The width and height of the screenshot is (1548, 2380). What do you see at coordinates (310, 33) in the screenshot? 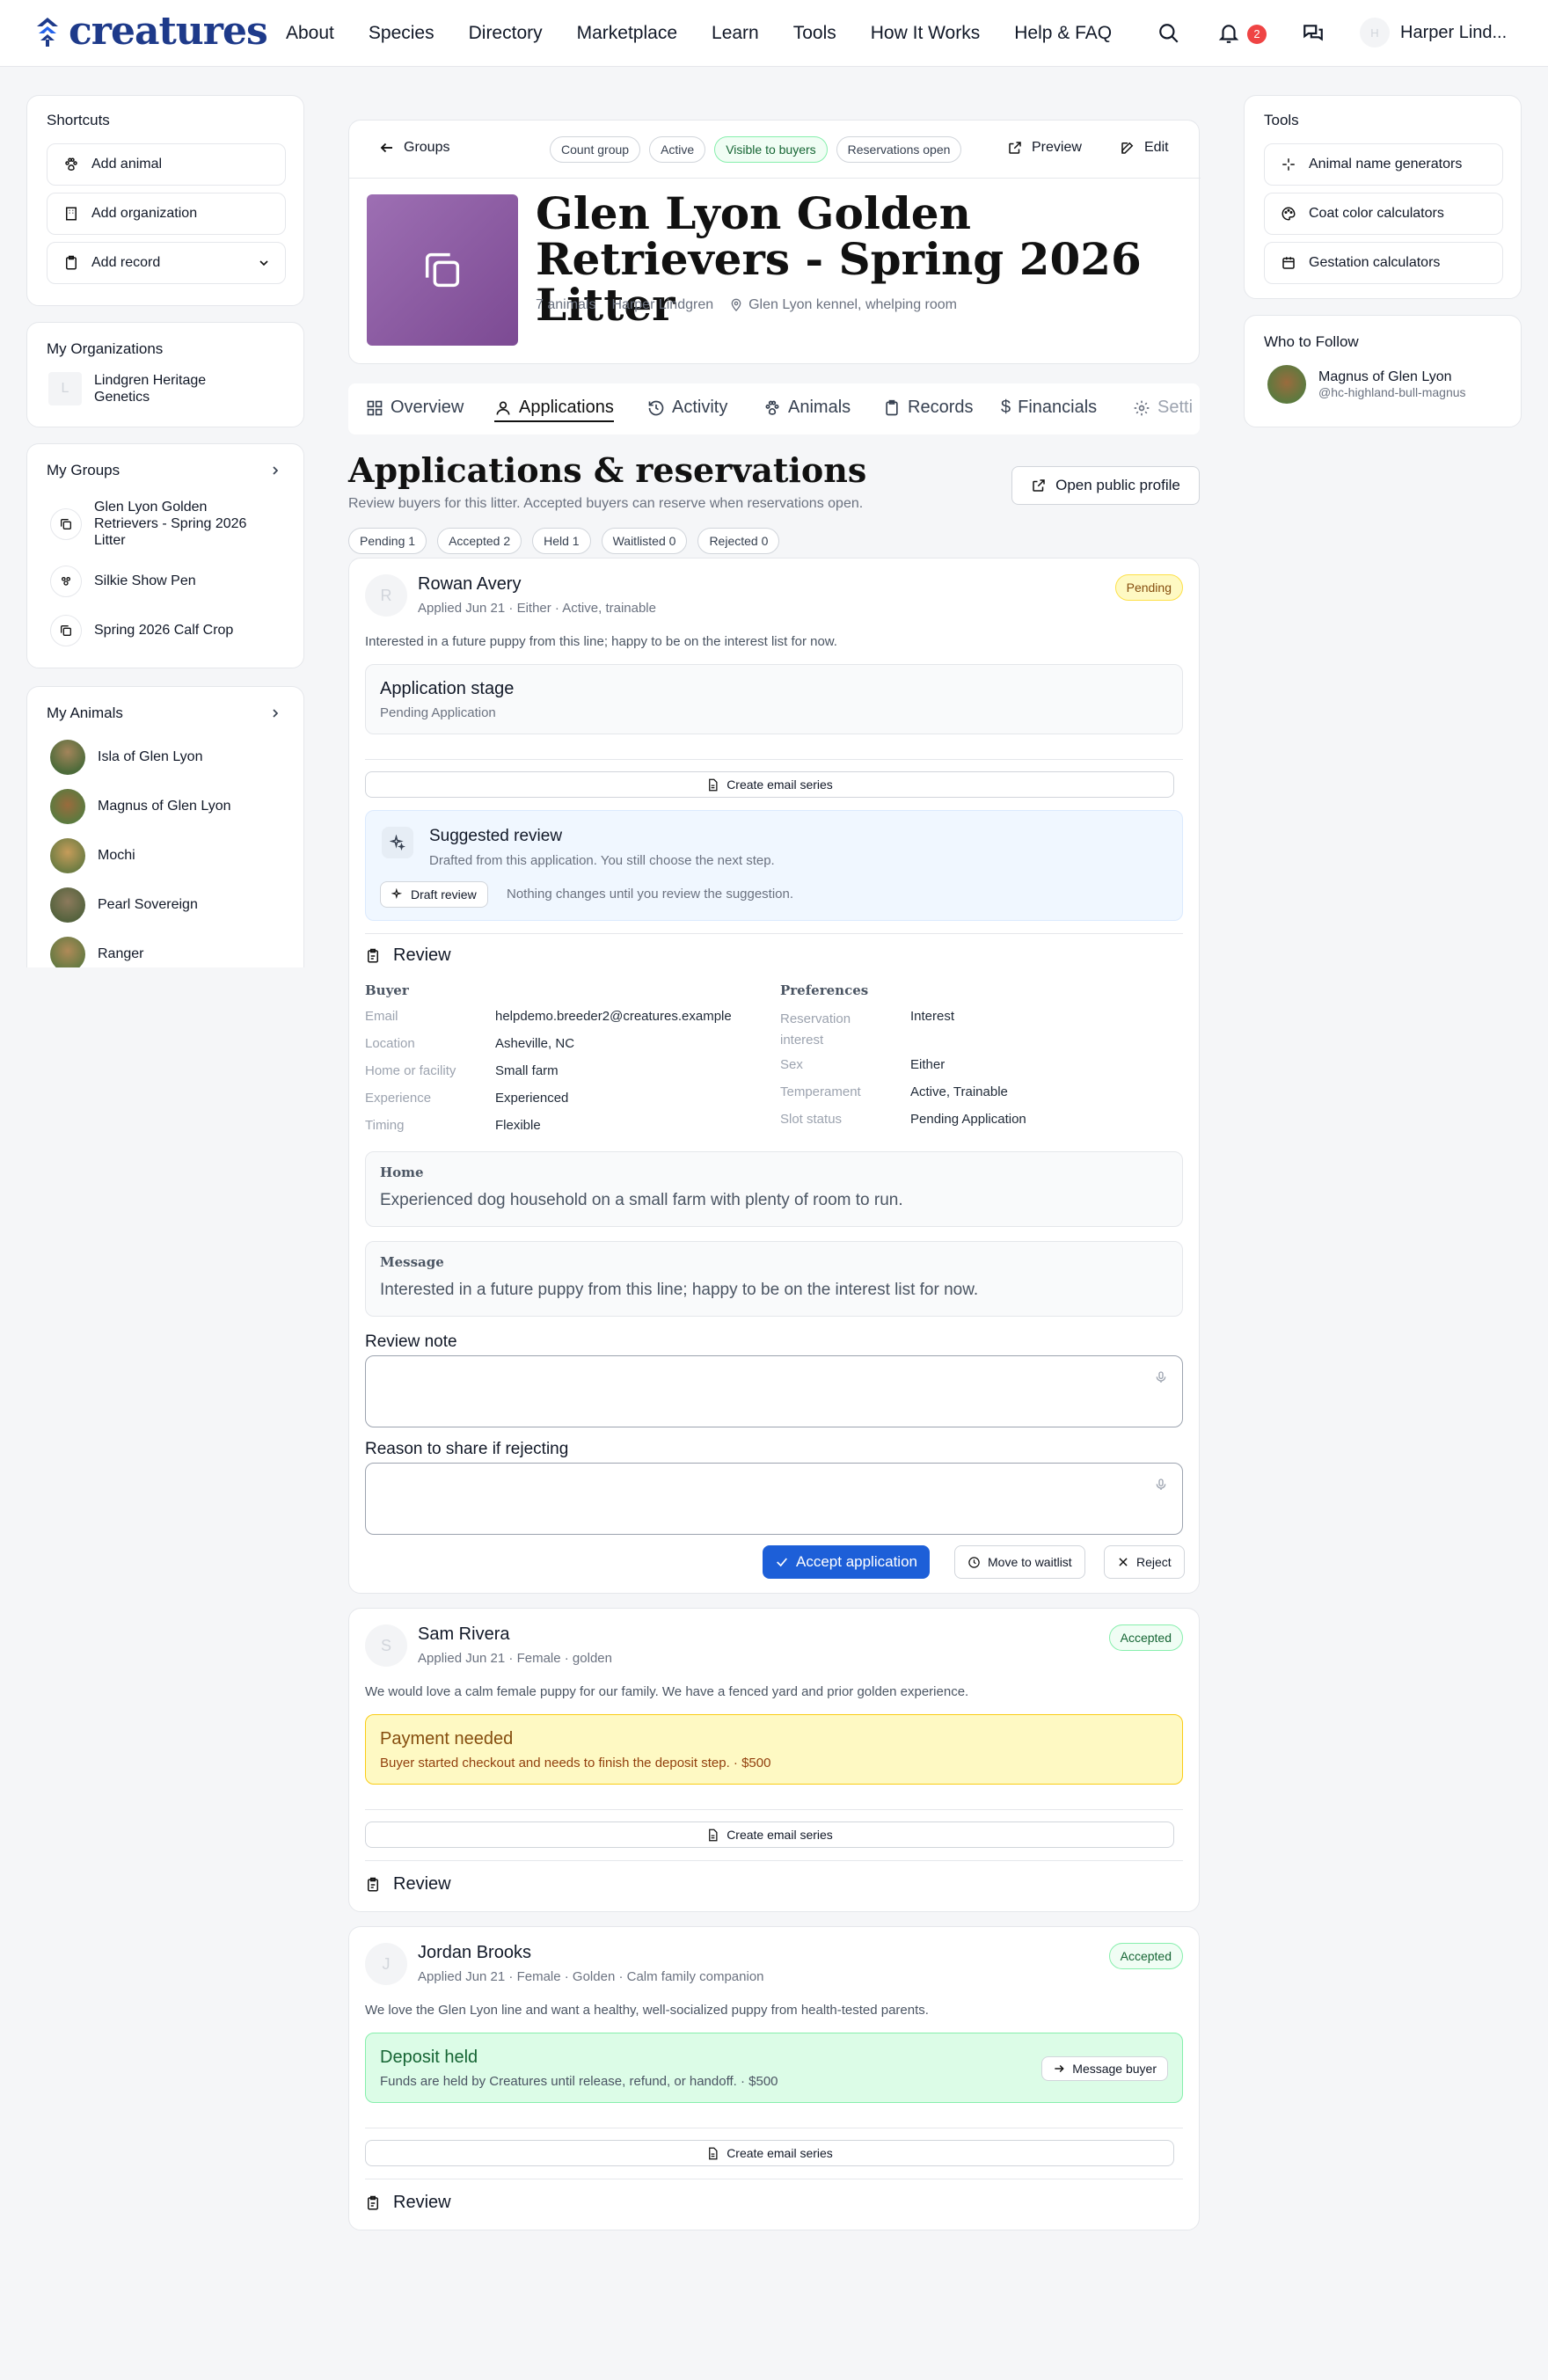
I see `nav-about: About` at bounding box center [310, 33].